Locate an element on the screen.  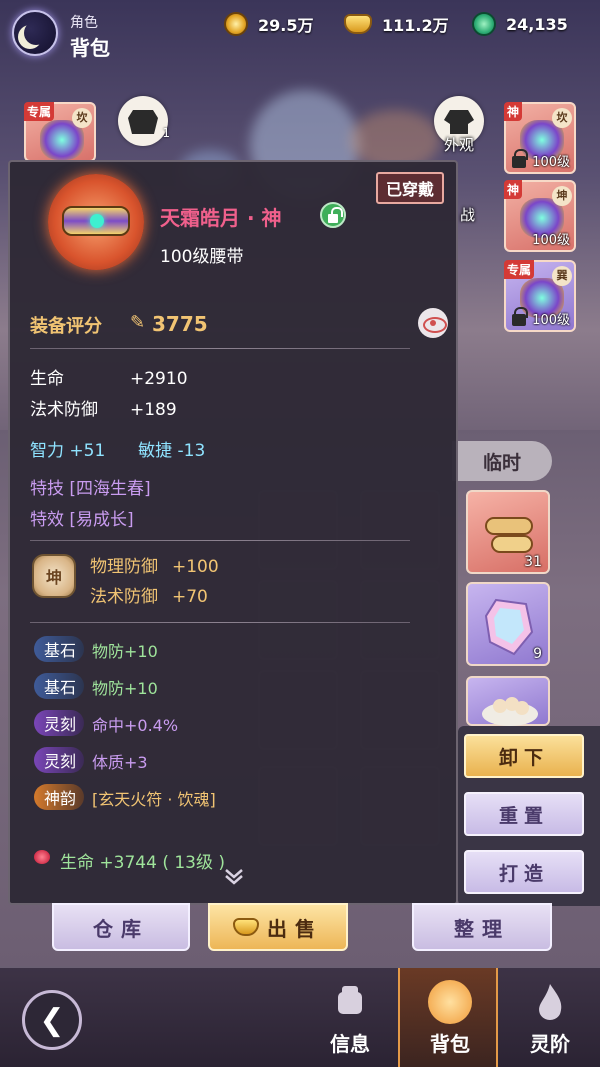
copper-coin-icon is located at coordinates (236, 24).